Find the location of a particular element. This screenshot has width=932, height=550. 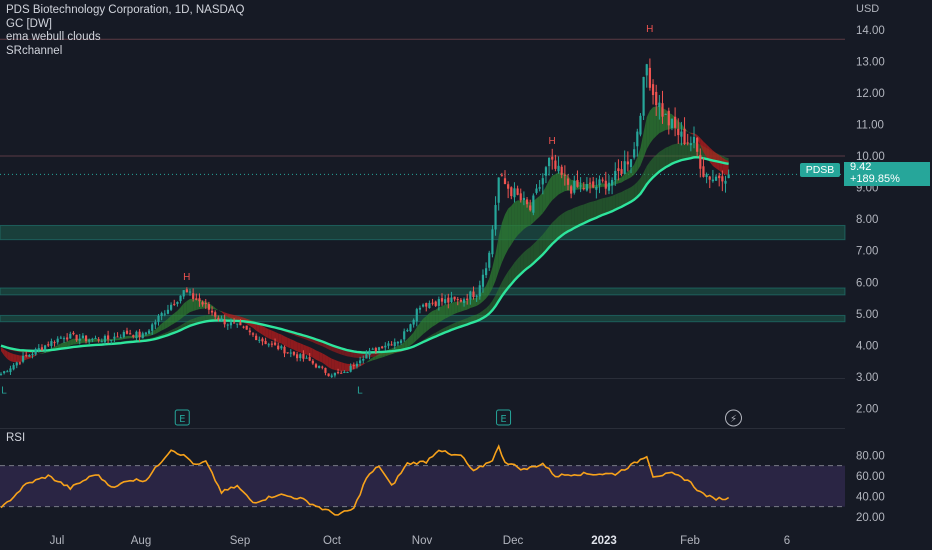

price-tick-label: 2.00 is located at coordinates (867, 410).